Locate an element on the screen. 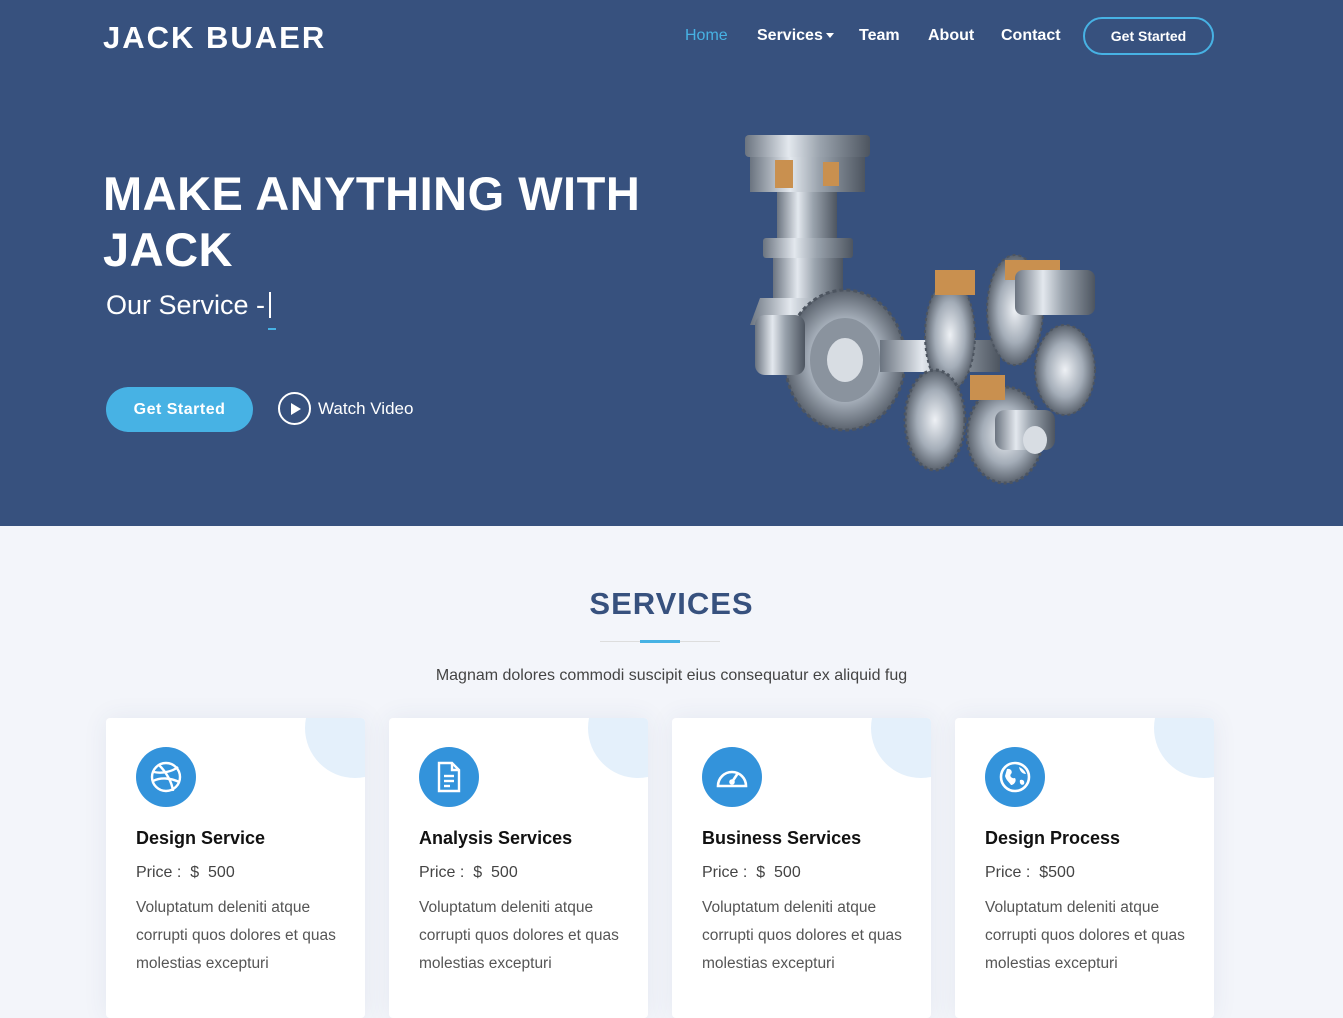 The height and width of the screenshot is (1018, 1343). card-title: Analysis Services is located at coordinates (496, 838).